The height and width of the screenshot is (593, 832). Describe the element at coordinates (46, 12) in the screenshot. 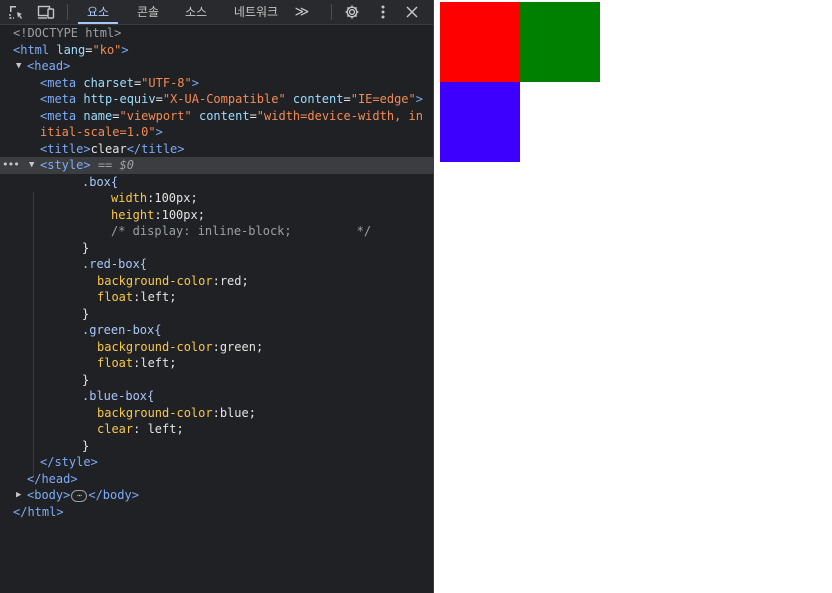

I see `device-toolbar-icon` at that location.